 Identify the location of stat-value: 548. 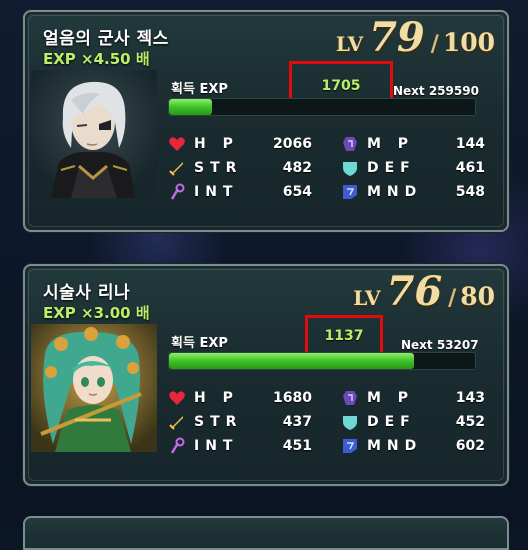
(470, 192).